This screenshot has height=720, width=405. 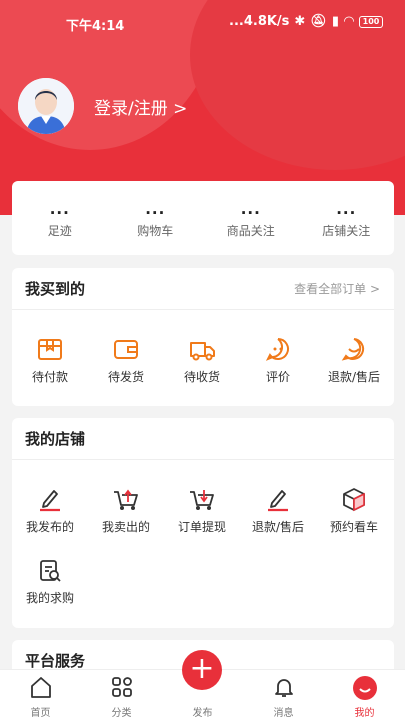 I want to click on cart-down-icon, so click(x=202, y=497).